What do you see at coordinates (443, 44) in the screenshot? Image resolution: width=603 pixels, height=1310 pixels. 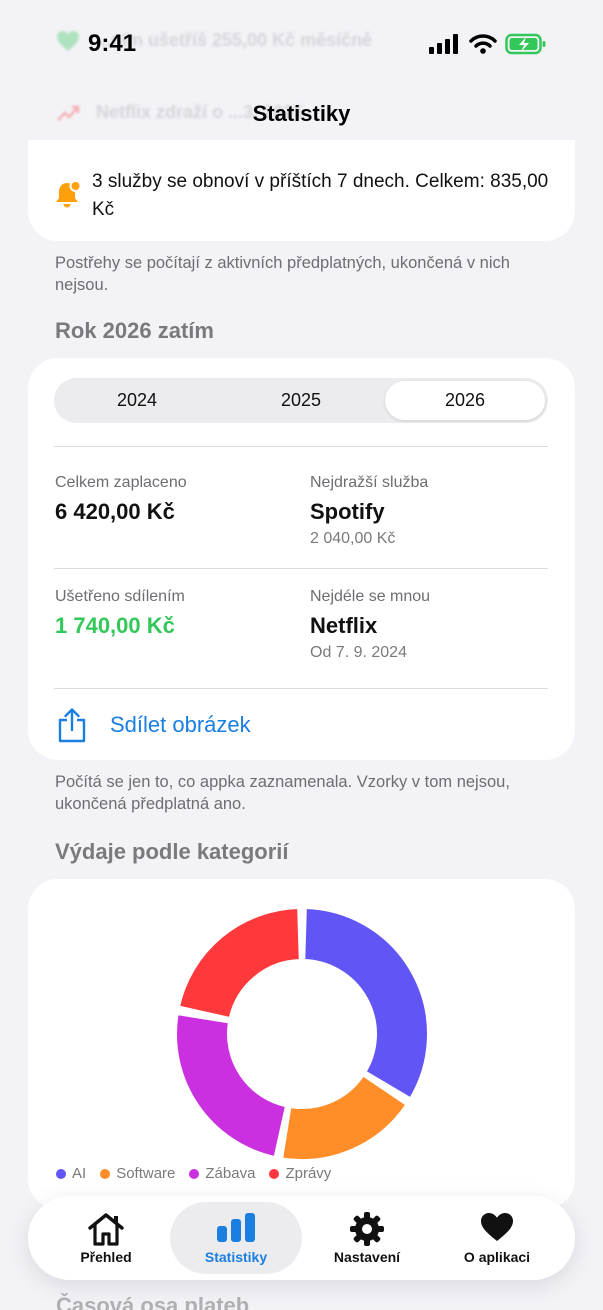 I see `cellular-signal-icon` at bounding box center [443, 44].